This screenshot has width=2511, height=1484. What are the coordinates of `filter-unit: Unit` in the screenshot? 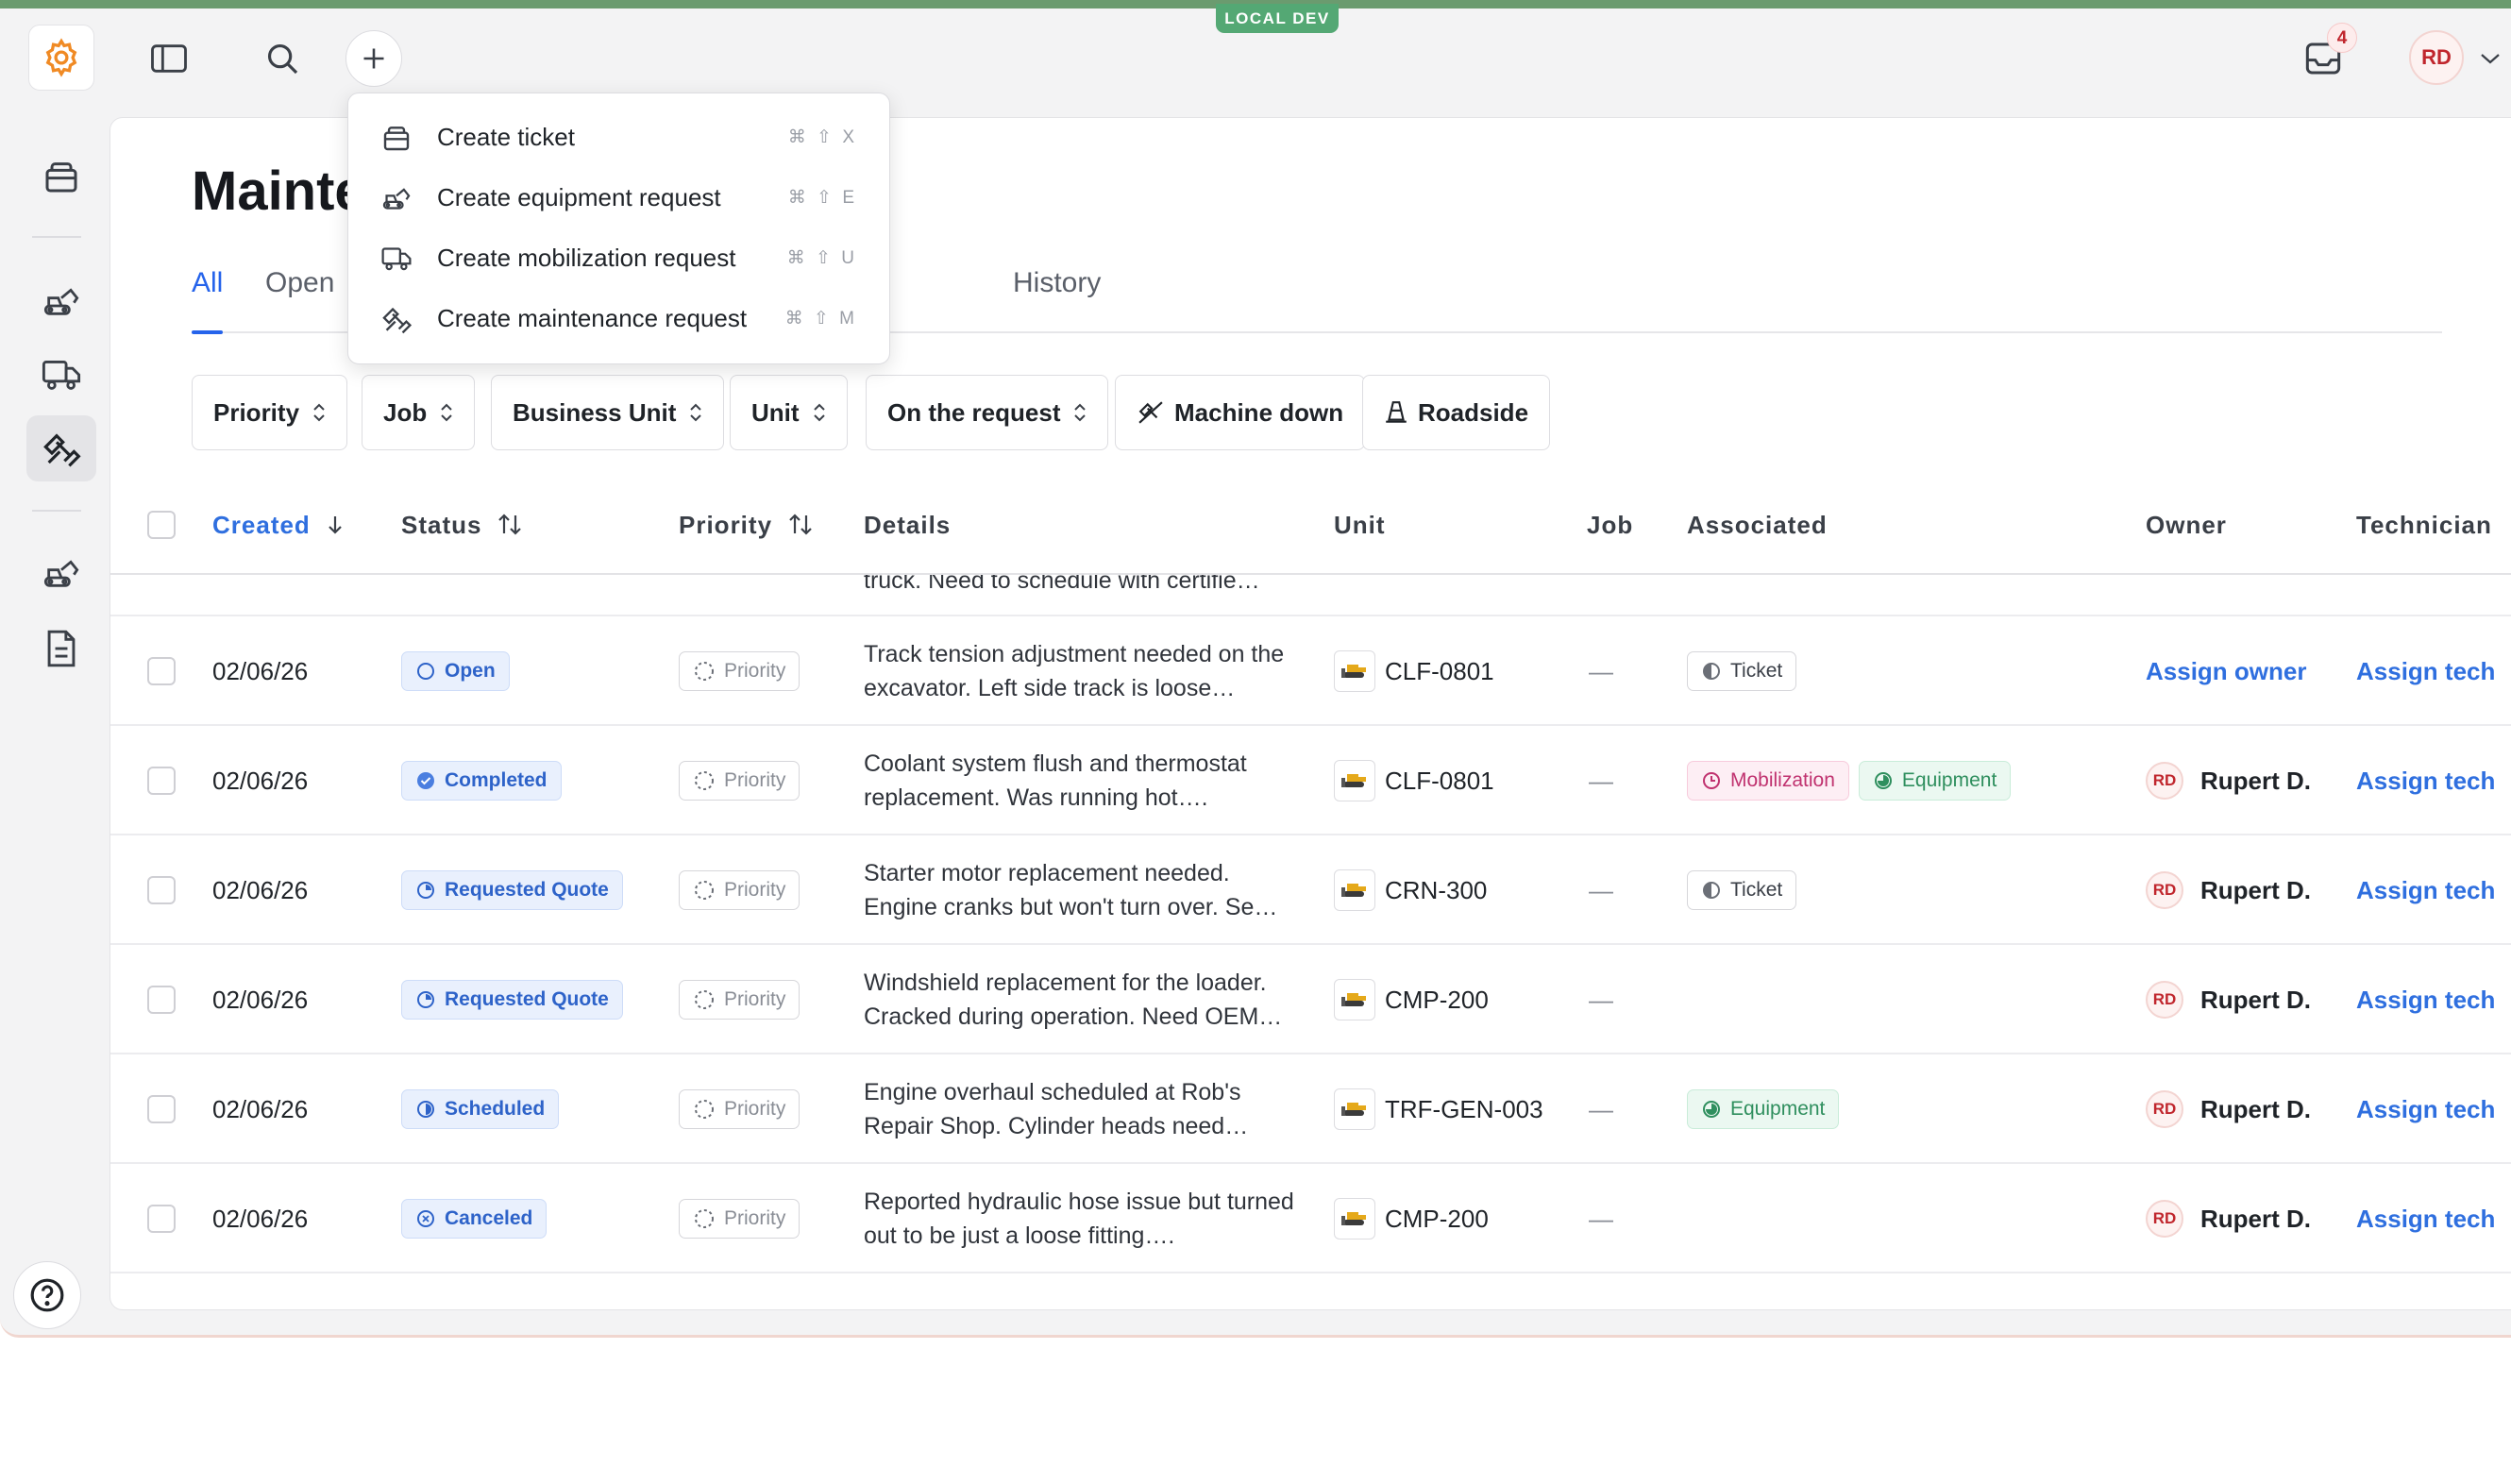 It's located at (789, 412).